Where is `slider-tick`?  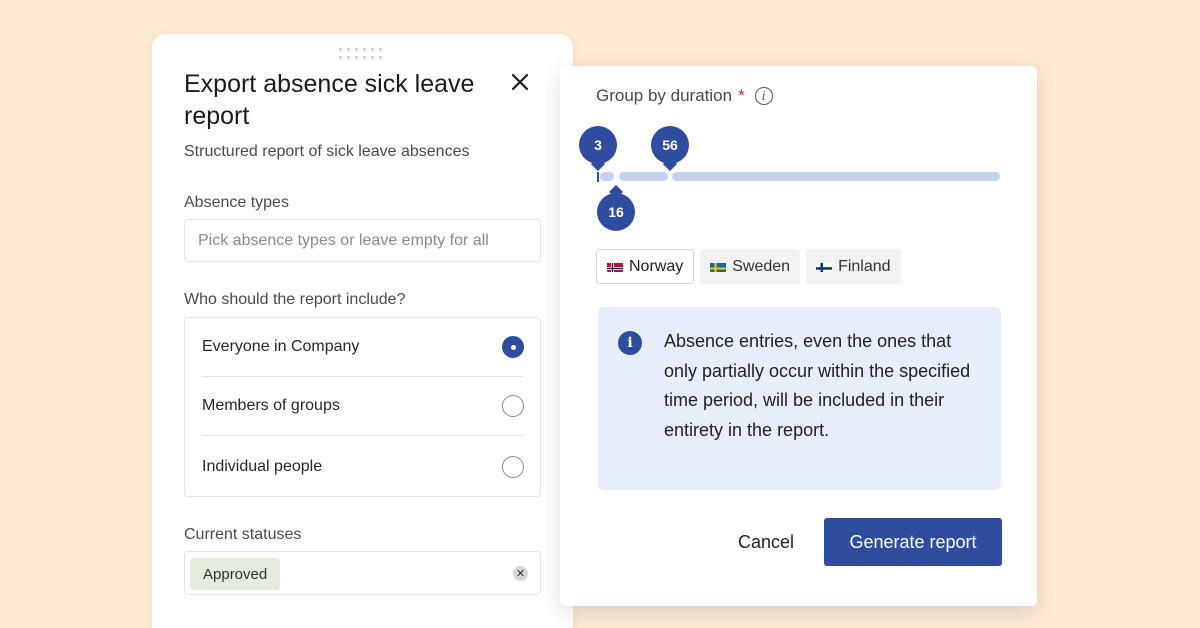
slider-tick is located at coordinates (598, 177).